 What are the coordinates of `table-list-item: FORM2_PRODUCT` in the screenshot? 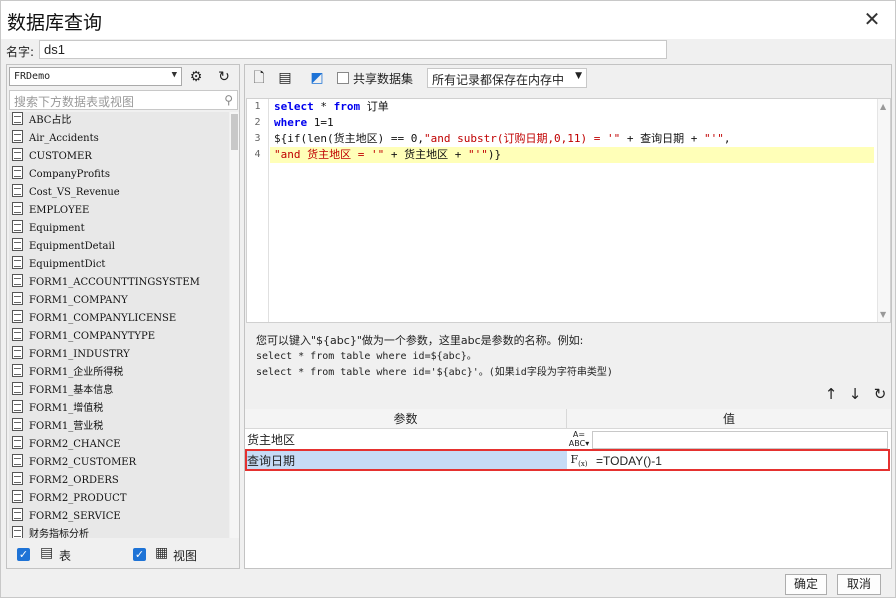 It's located at (119, 499).